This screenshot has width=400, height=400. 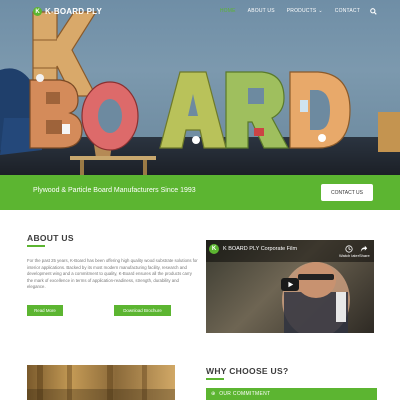 I want to click on play-button, so click(x=290, y=284).